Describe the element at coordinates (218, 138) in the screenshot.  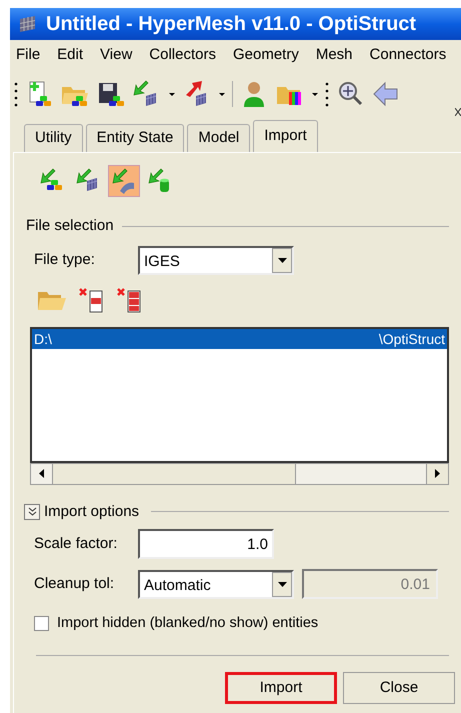
I see `tab: Model` at that location.